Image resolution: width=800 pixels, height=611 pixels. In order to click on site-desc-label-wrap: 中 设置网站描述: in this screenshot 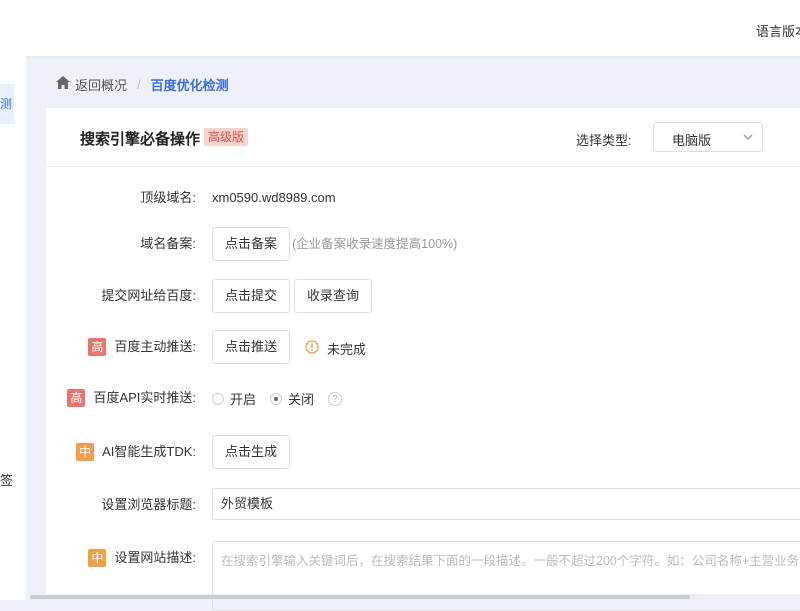, I will do `click(142, 558)`.